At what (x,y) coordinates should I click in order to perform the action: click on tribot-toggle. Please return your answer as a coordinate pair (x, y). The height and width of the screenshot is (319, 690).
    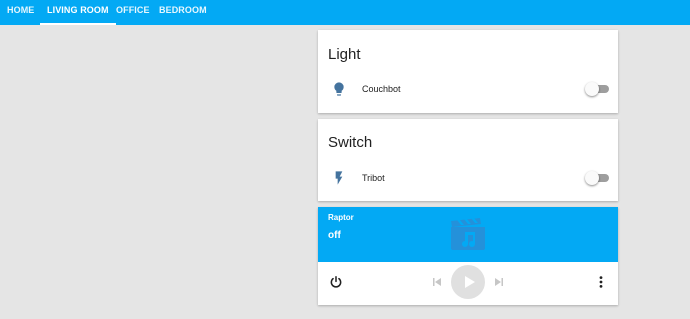
    Looking at the image, I should click on (597, 178).